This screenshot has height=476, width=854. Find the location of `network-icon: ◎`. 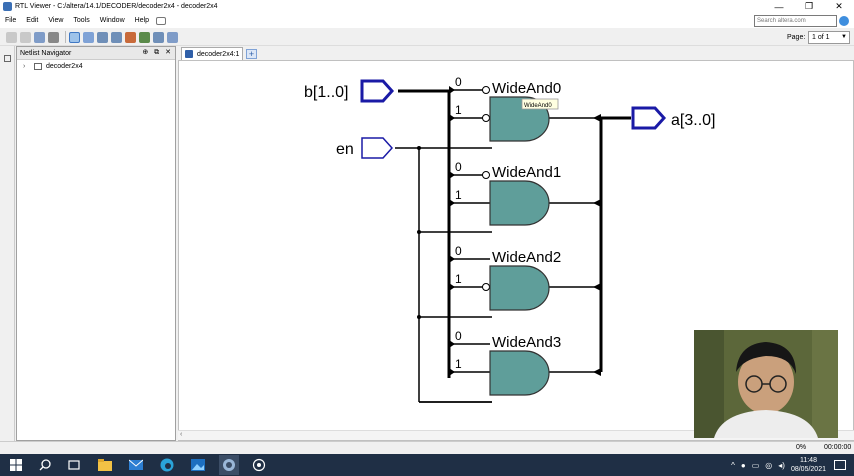

network-icon: ◎ is located at coordinates (768, 465).